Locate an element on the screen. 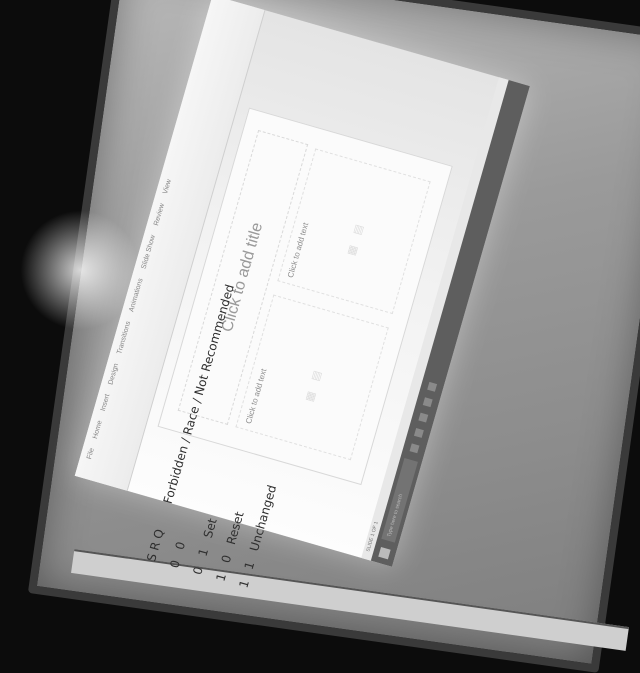 The image size is (640, 673). row-text: Set is located at coordinates (210, 528).